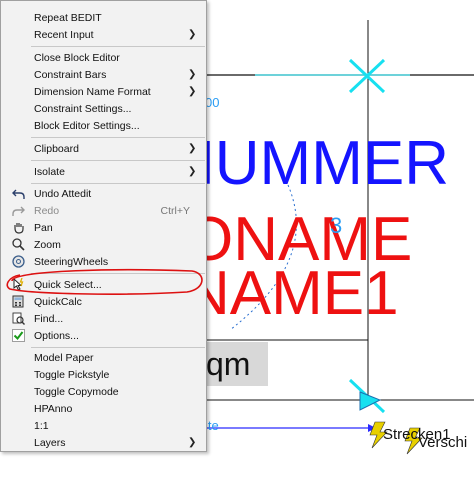  I want to click on find-icon, so click(18, 319).